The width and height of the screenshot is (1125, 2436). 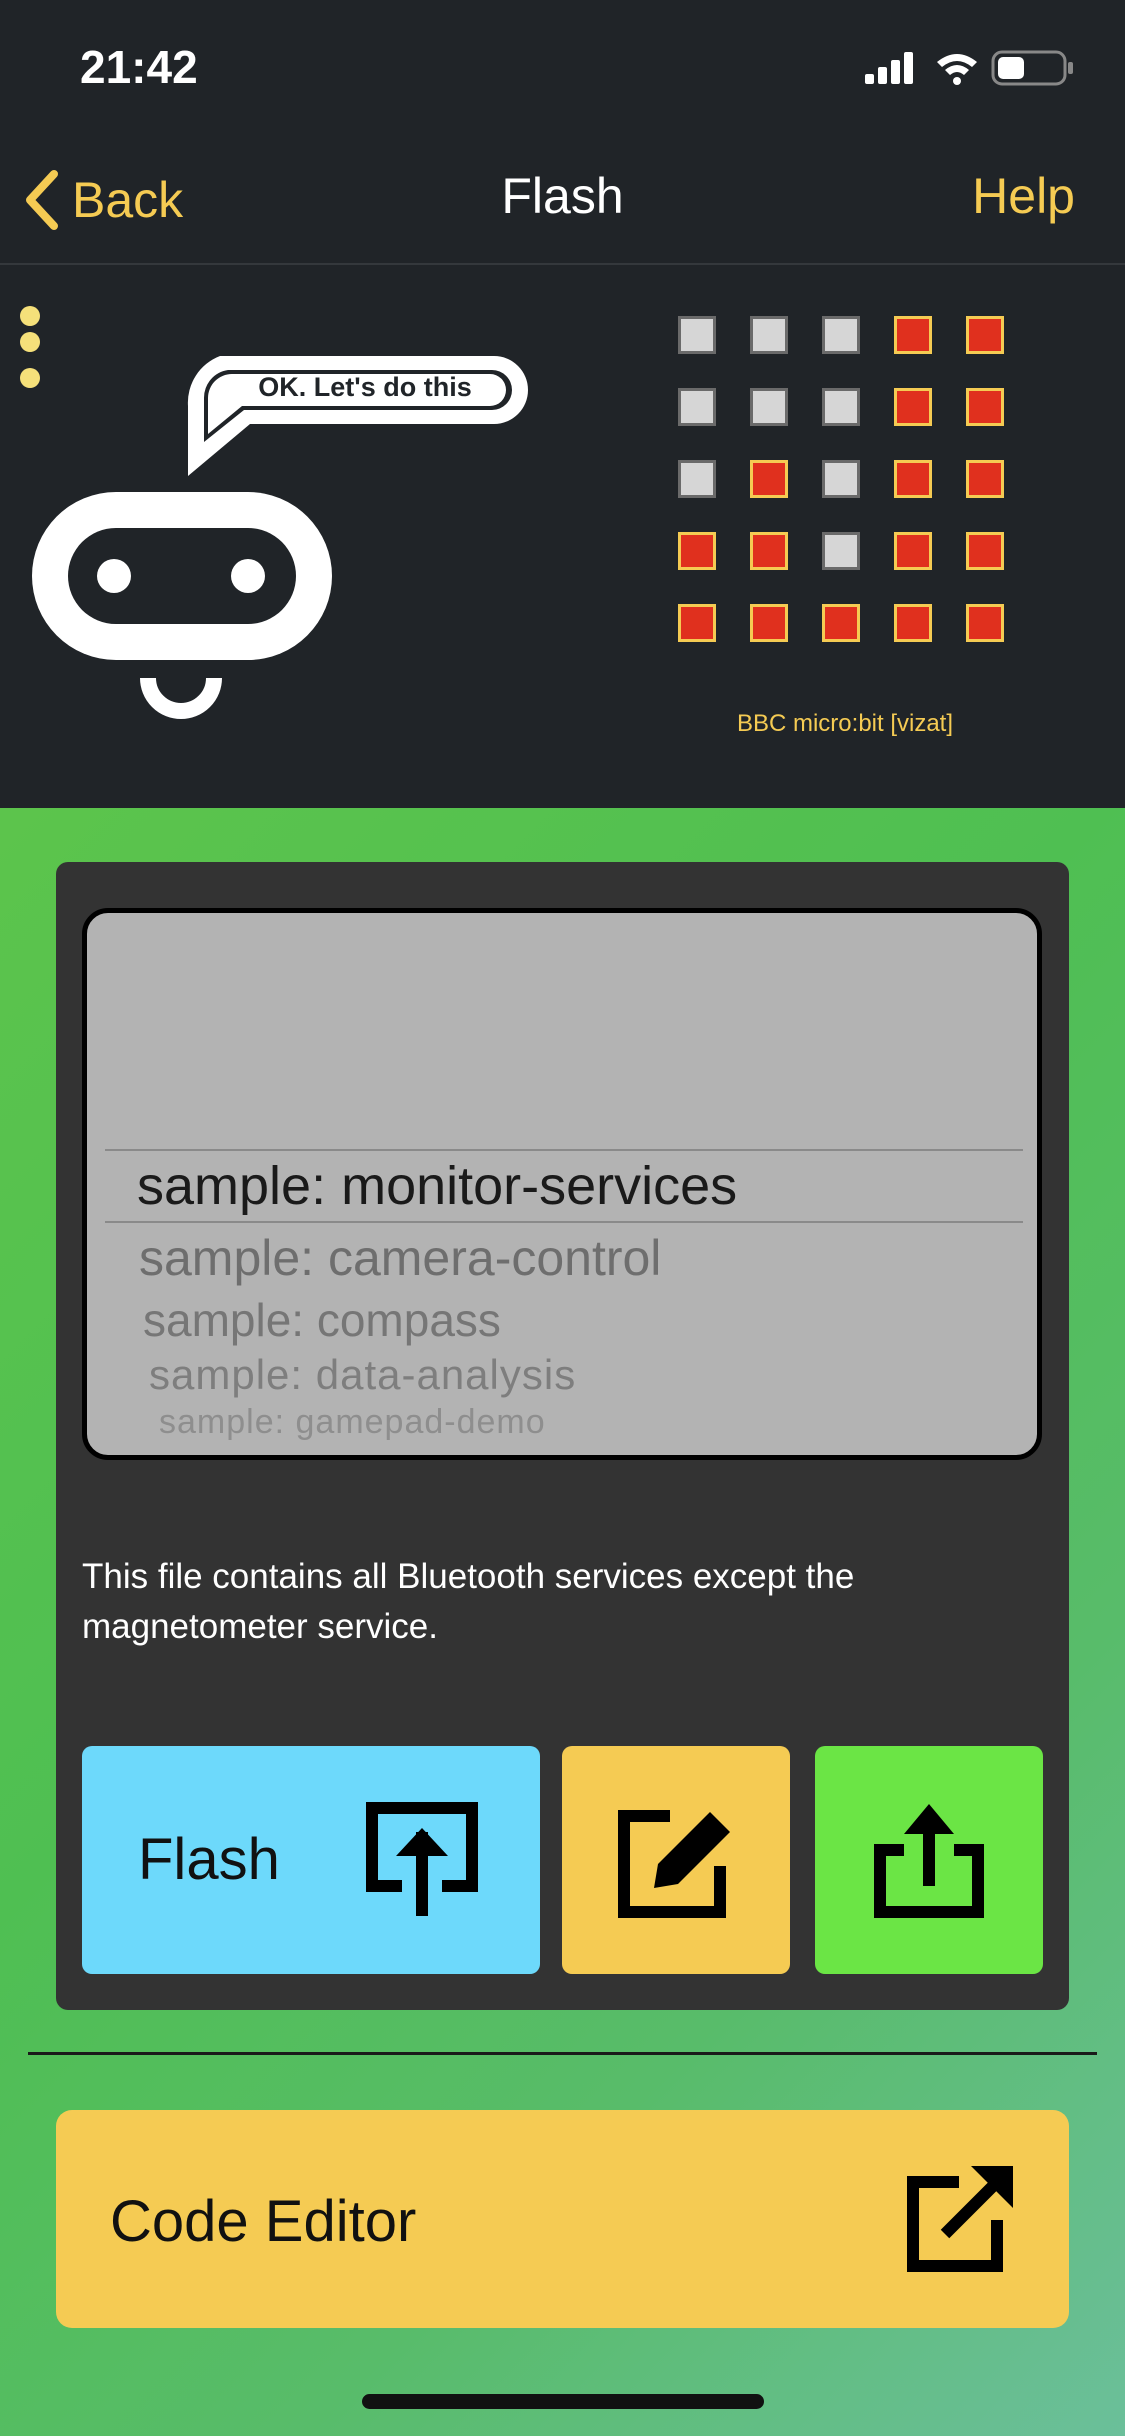 I want to click on code-editor-button: Code Editor, so click(x=562, y=2219).